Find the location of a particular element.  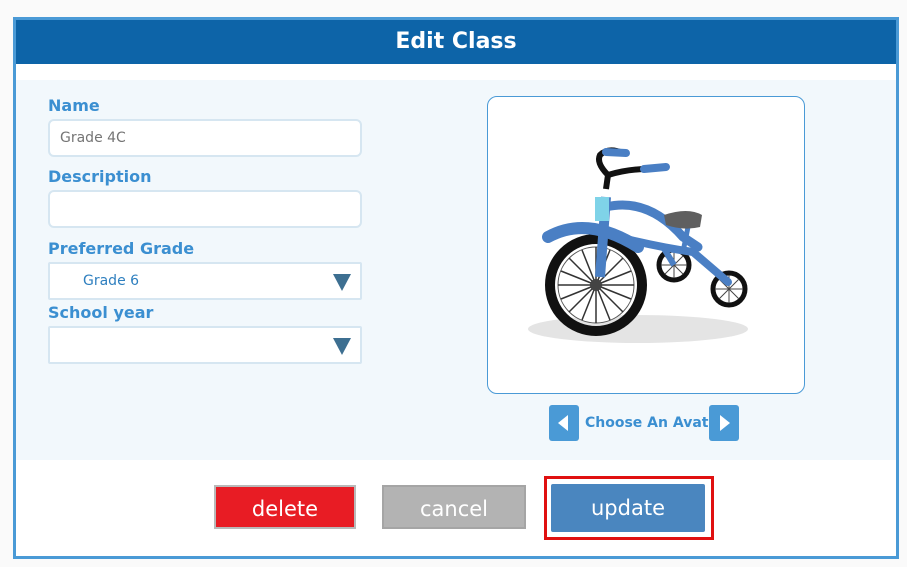

chevron-right-icon is located at coordinates (725, 423).